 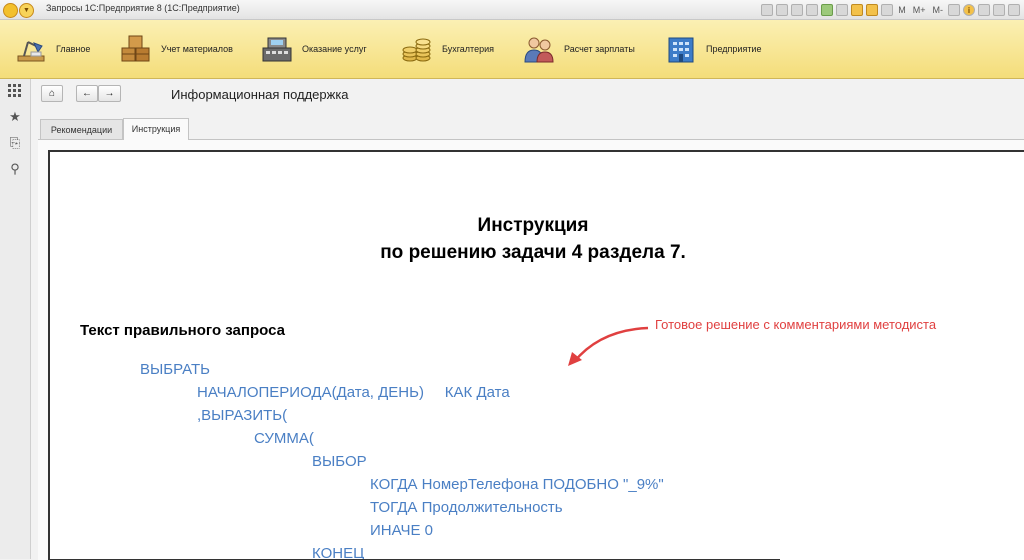 What do you see at coordinates (26, 10) in the screenshot?
I see `main-menu-button: ▼` at bounding box center [26, 10].